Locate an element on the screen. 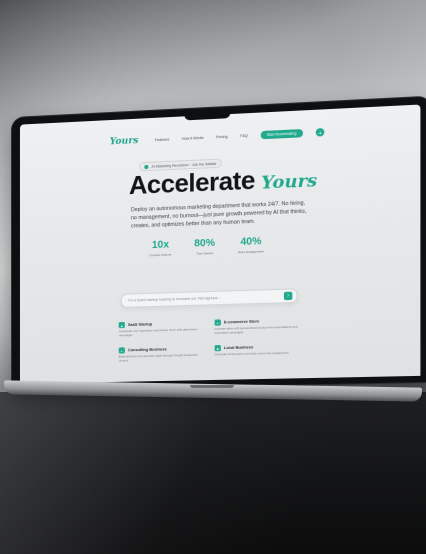 The height and width of the screenshot is (554, 426). stat-value: 10x is located at coordinates (160, 245).